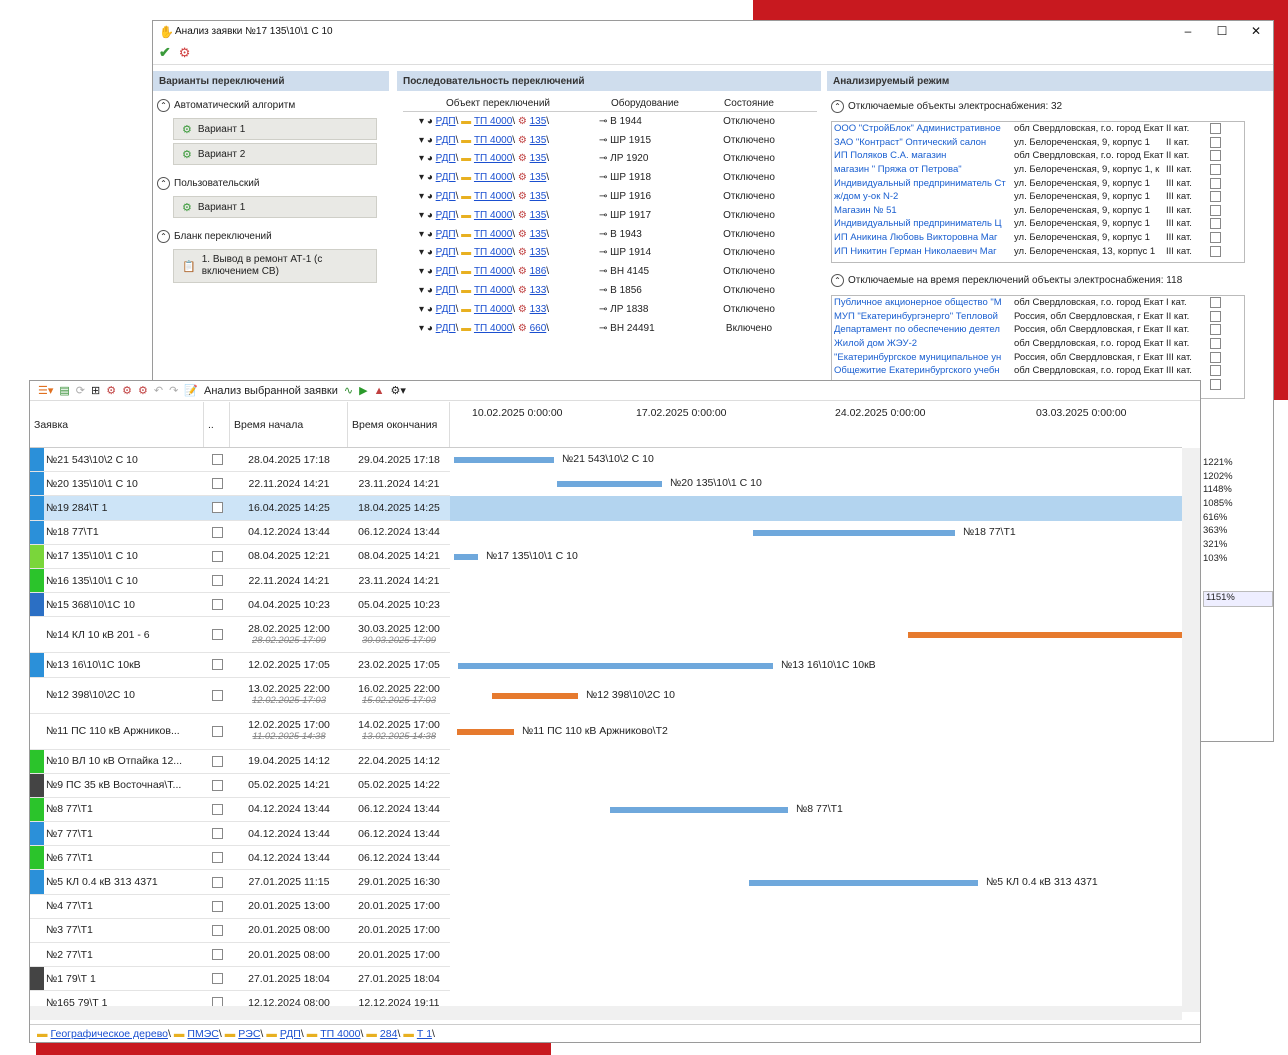 The image size is (1288, 1055). What do you see at coordinates (921, 183) in the screenshot?
I see `consumer-name: Индивидуальный предприниматель Ст` at bounding box center [921, 183].